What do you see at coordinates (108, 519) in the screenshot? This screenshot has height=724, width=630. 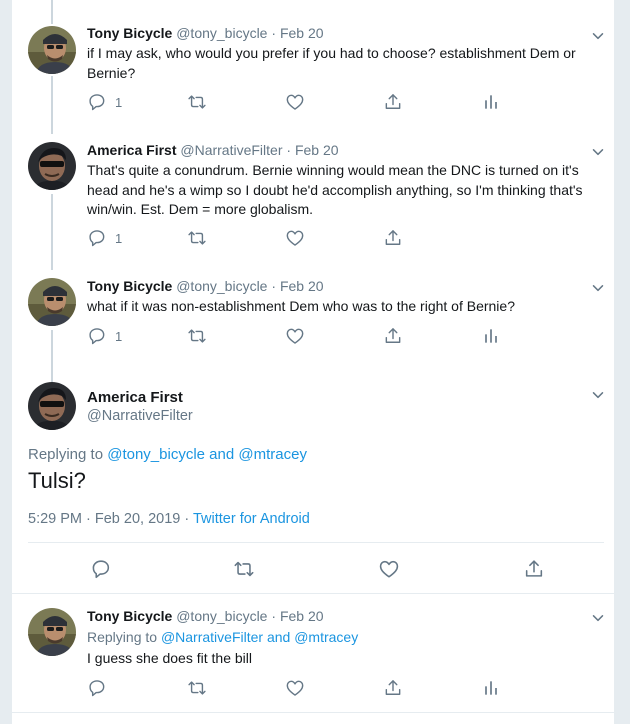 I see `tweet-timestamp: 5:29 PM · Feb 20, 2019 ·` at bounding box center [108, 519].